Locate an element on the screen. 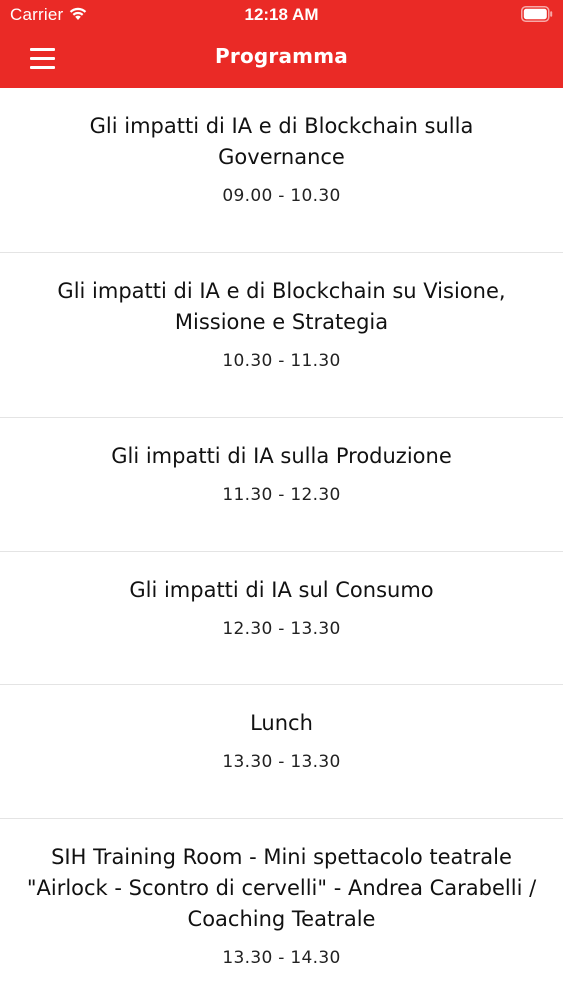 The width and height of the screenshot is (563, 1000). status-bar: Carrier 12:18 AM is located at coordinates (281, 15).